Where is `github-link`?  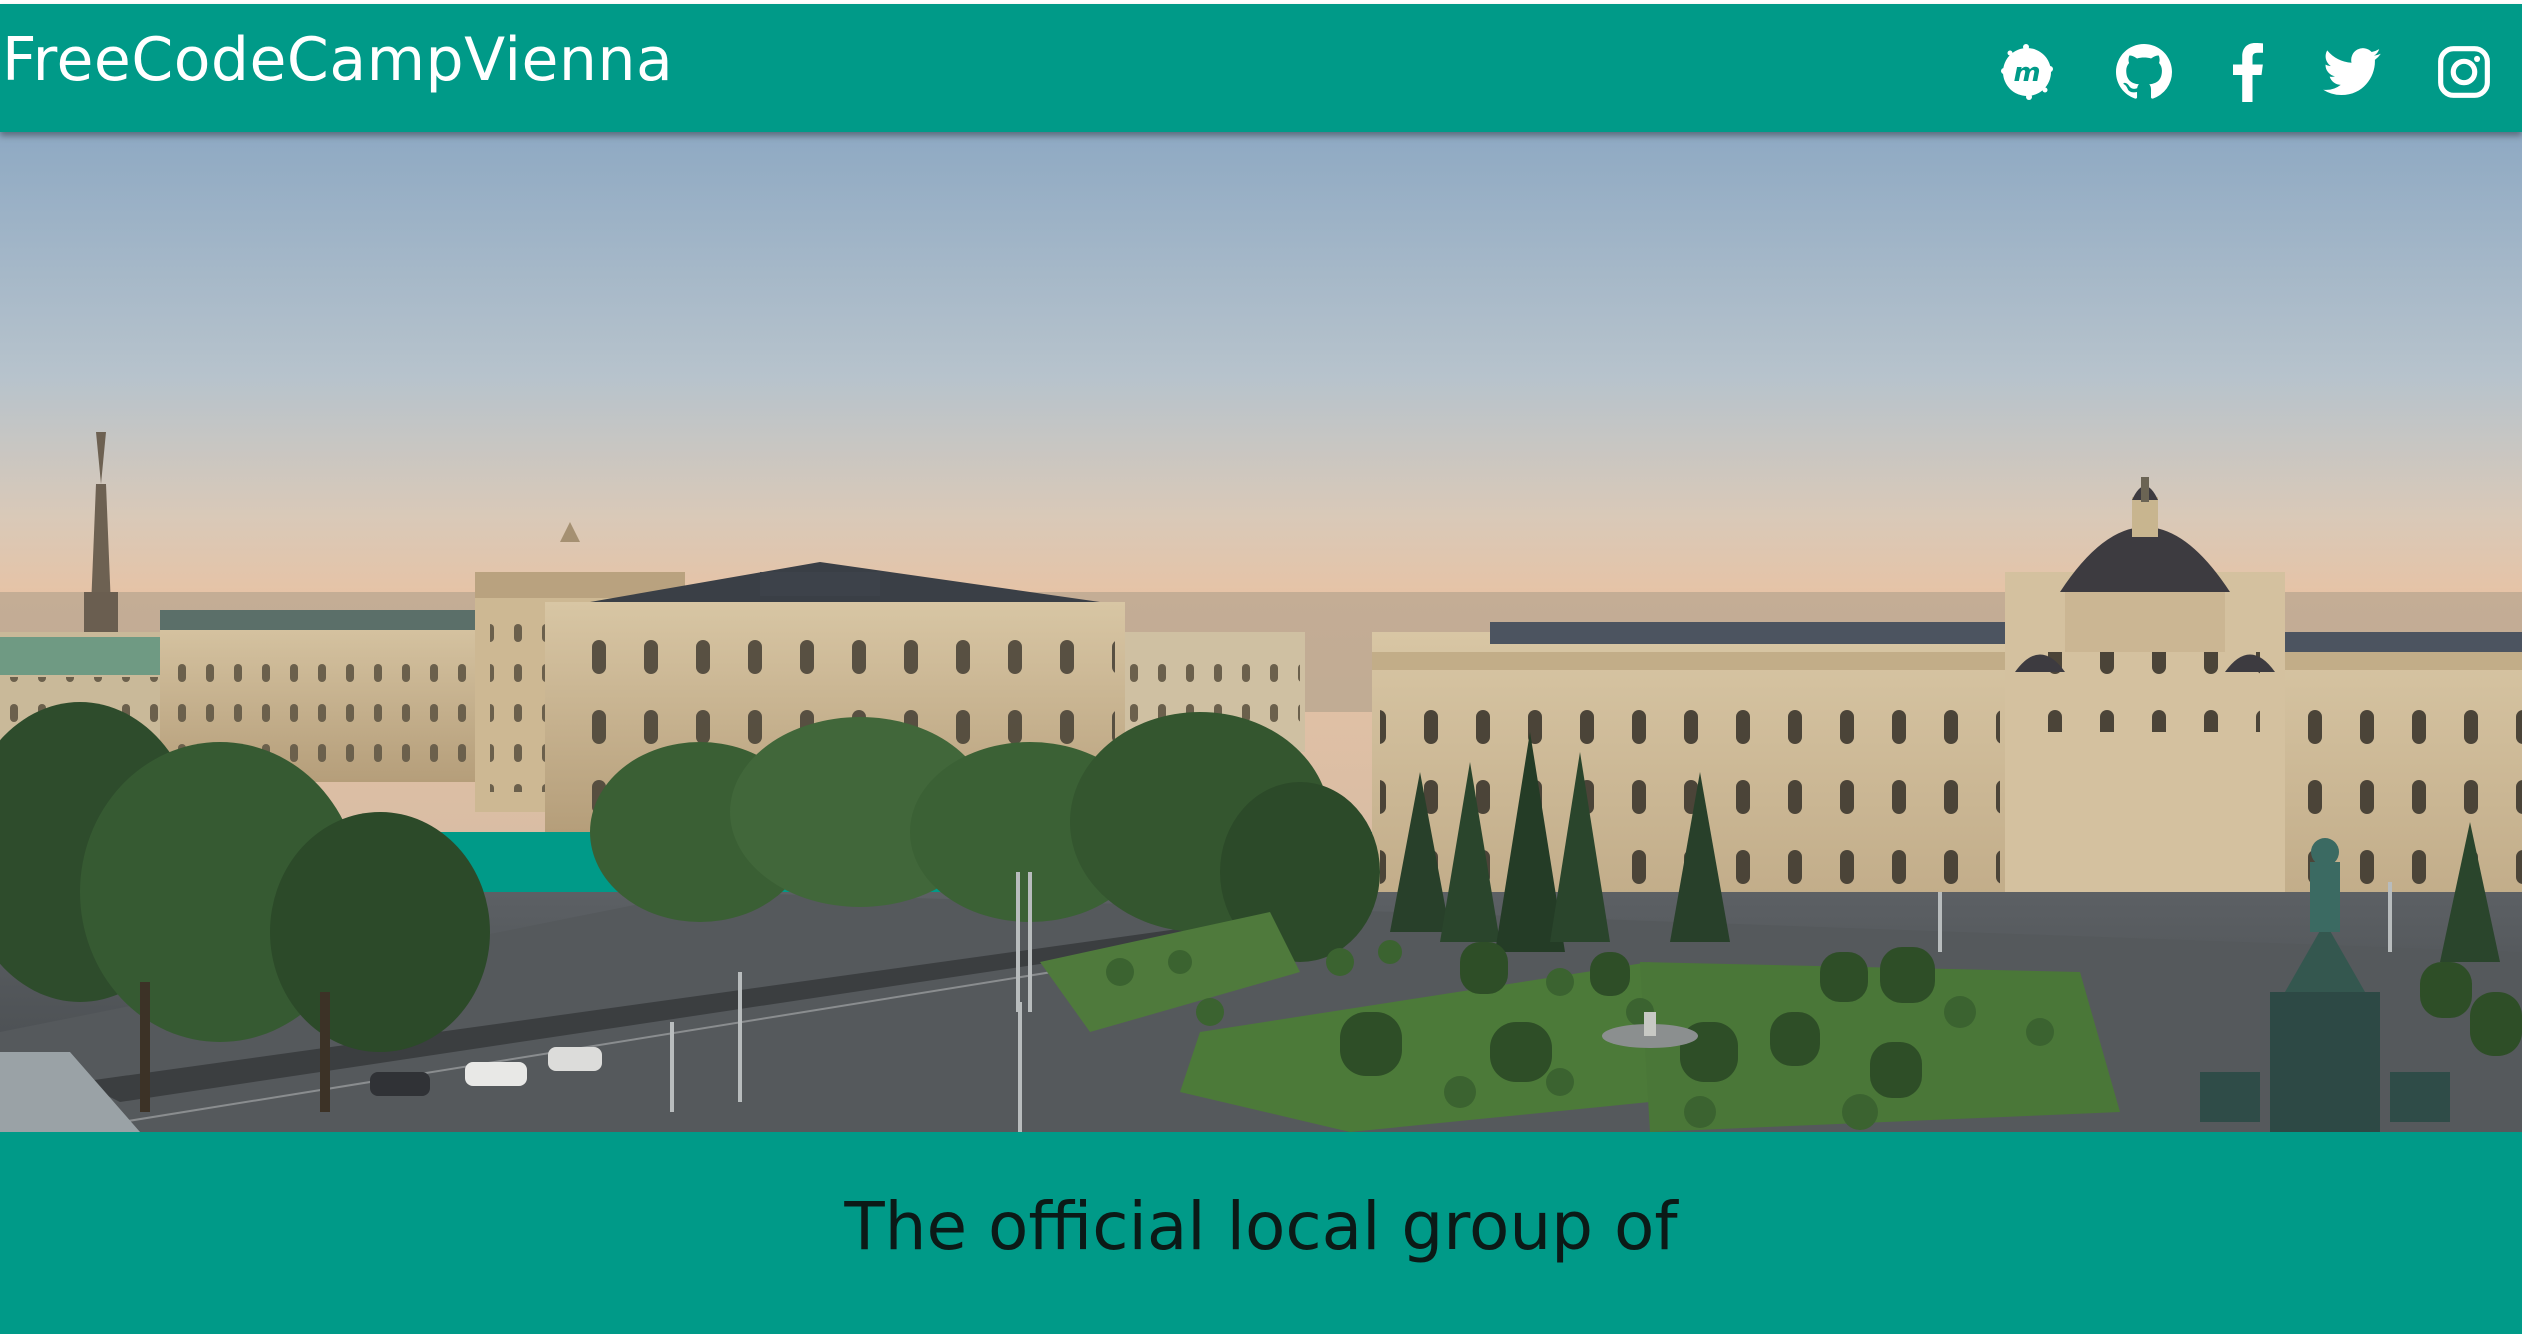
github-link is located at coordinates (2144, 72).